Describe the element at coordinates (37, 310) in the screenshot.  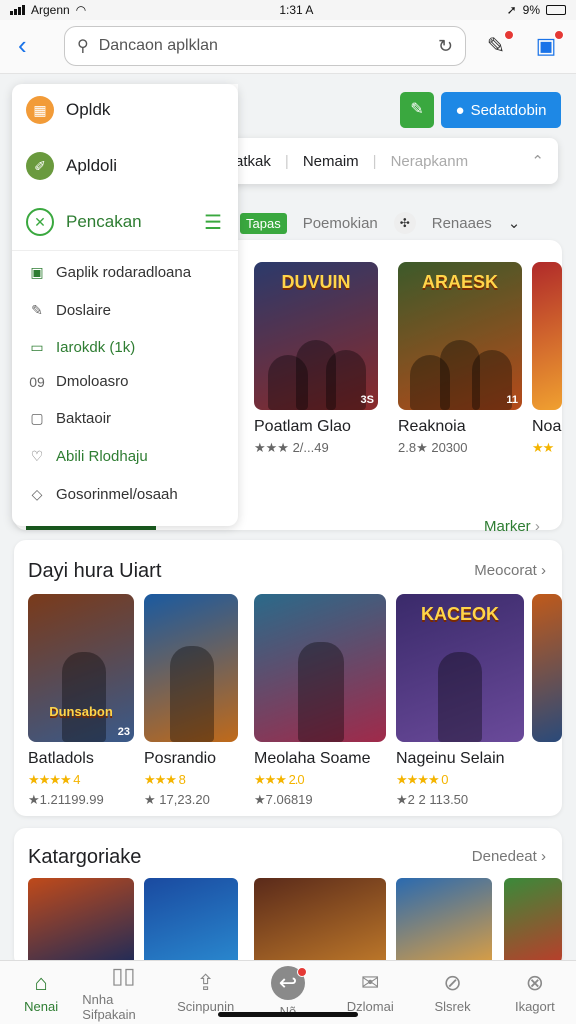
I see `pencil-icon: ✎` at that location.